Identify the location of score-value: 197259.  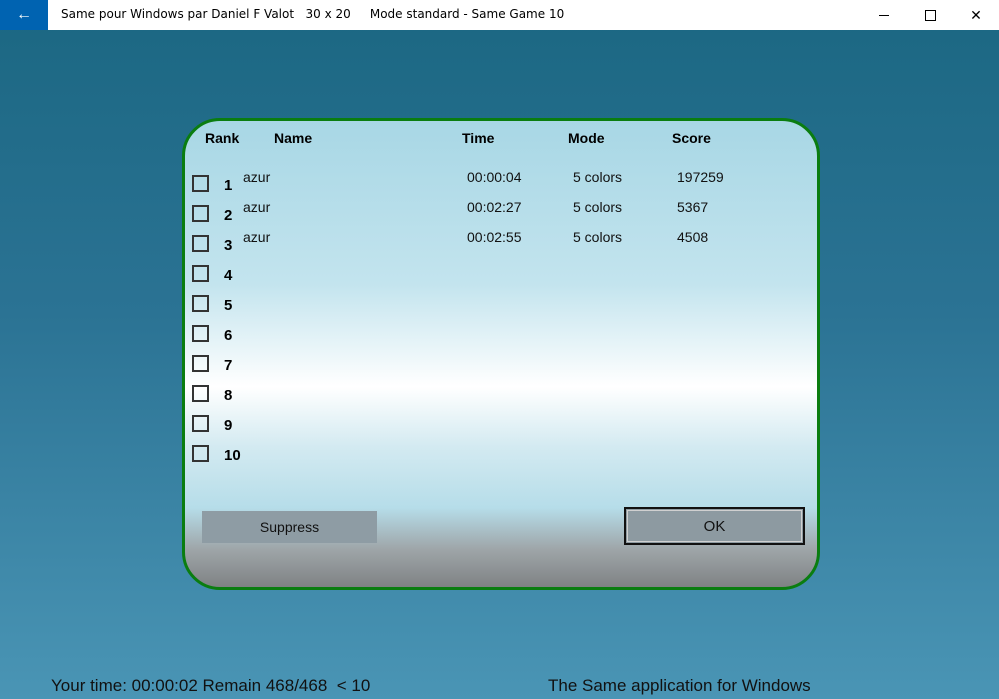
(700, 177).